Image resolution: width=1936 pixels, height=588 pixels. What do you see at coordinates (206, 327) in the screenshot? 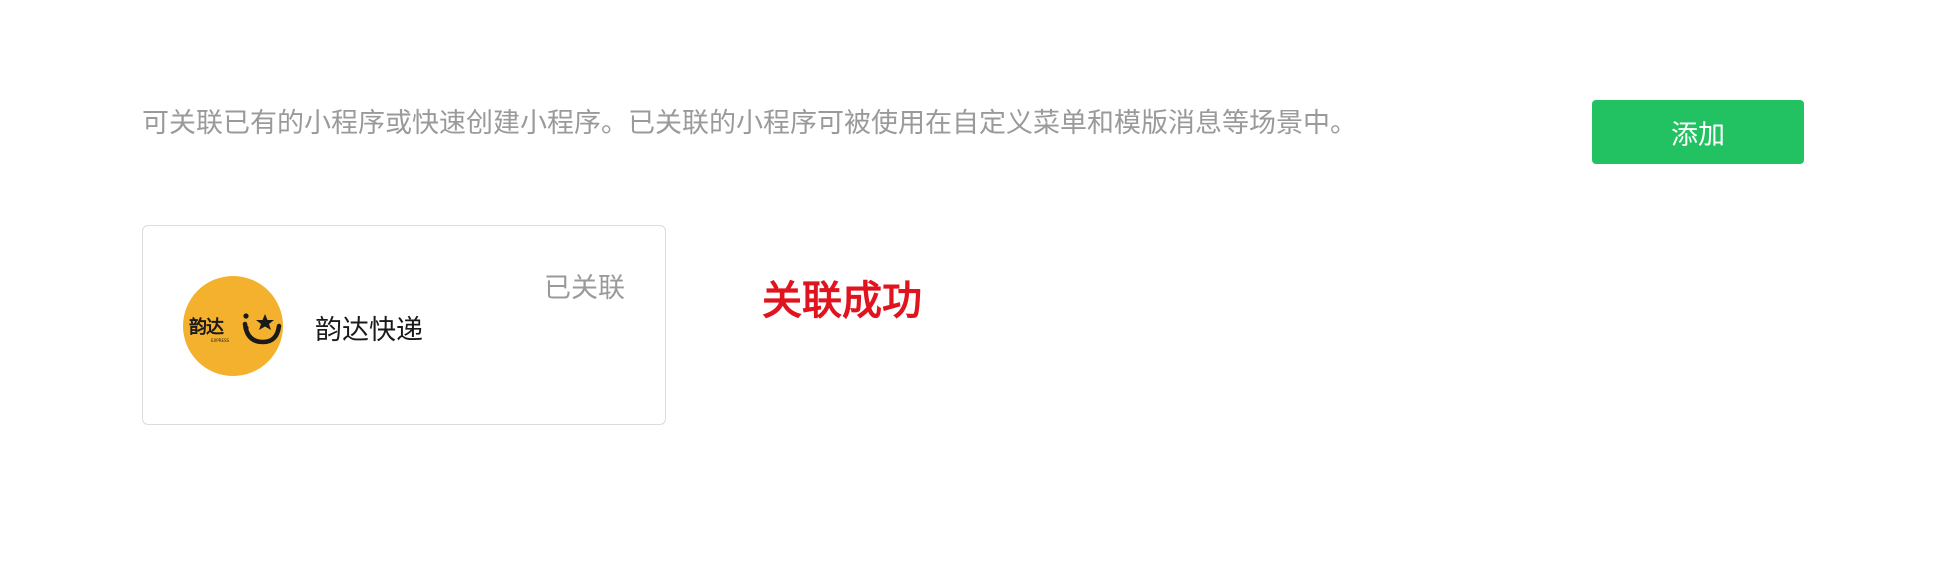
I see `logo-text: 韵达` at bounding box center [206, 327].